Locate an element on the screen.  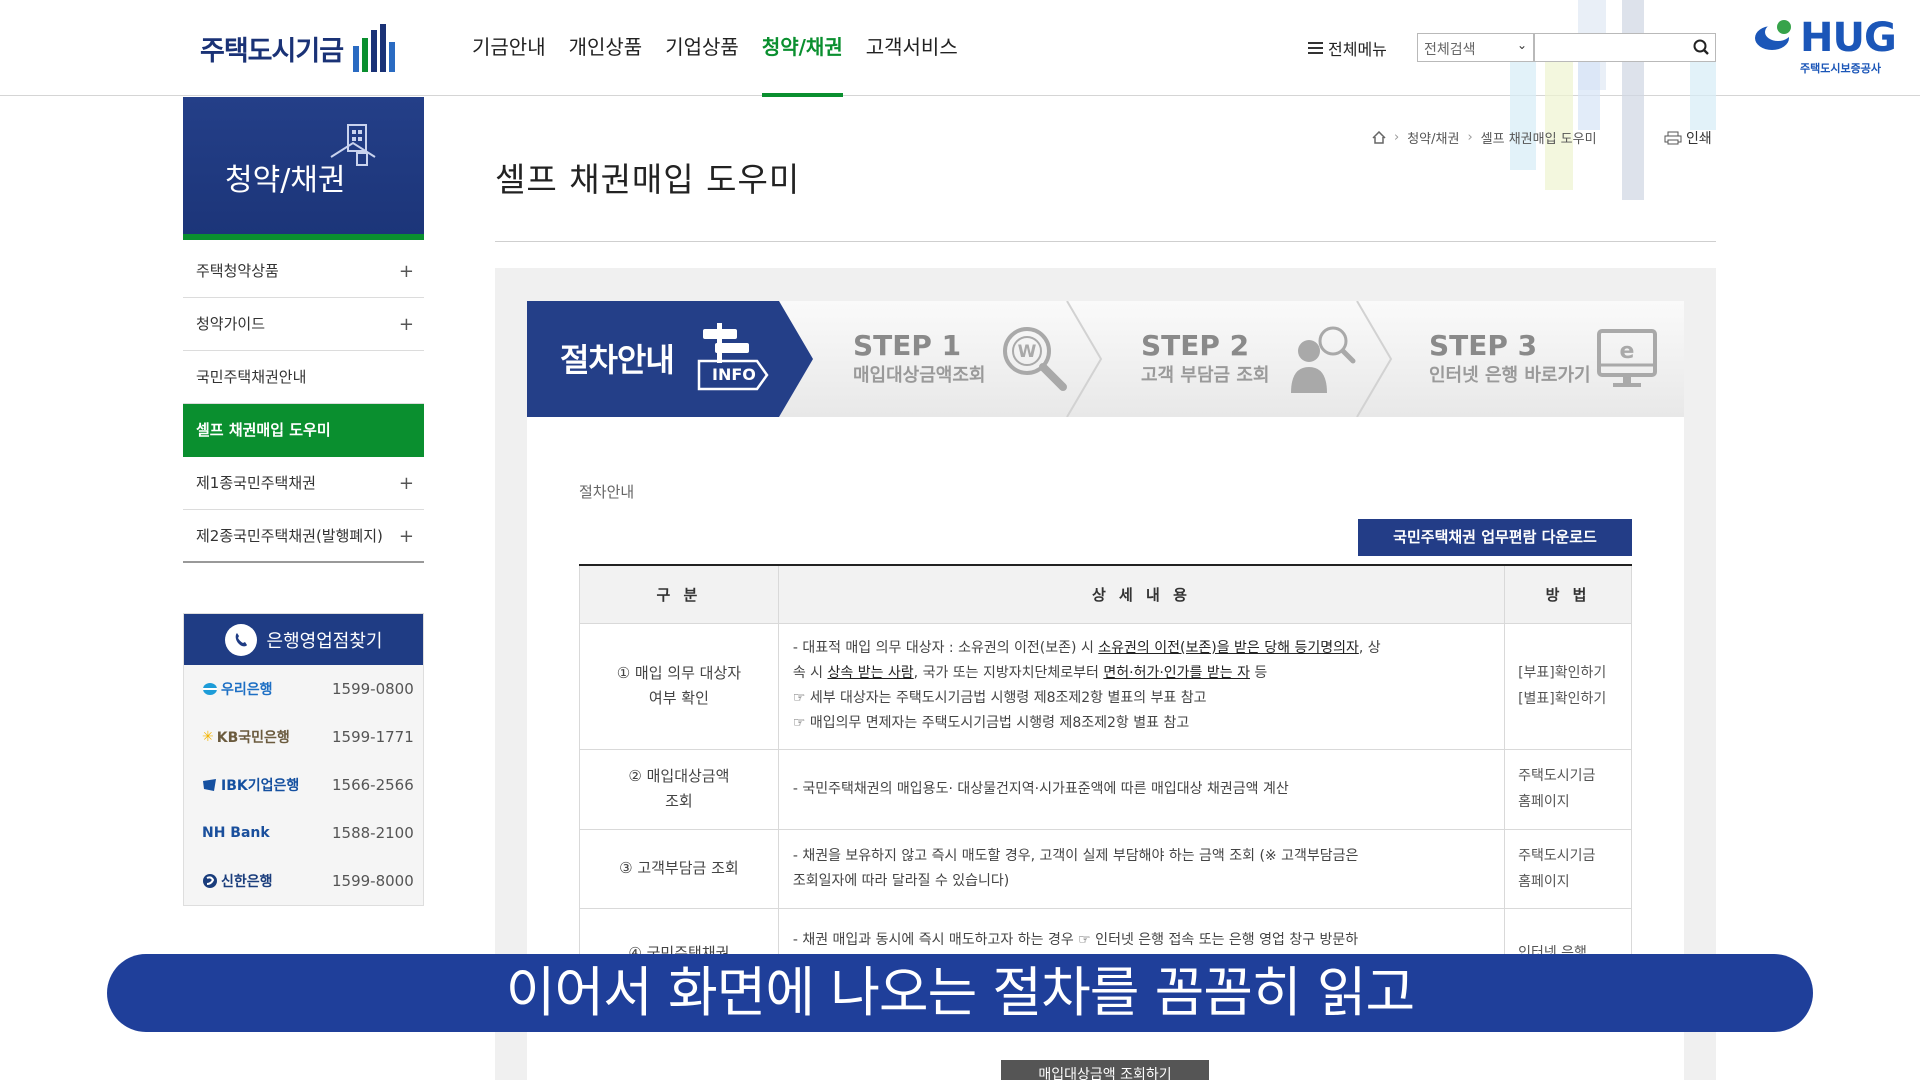
ibk-bank-logo: IBK기업은행 is located at coordinates (250, 785).